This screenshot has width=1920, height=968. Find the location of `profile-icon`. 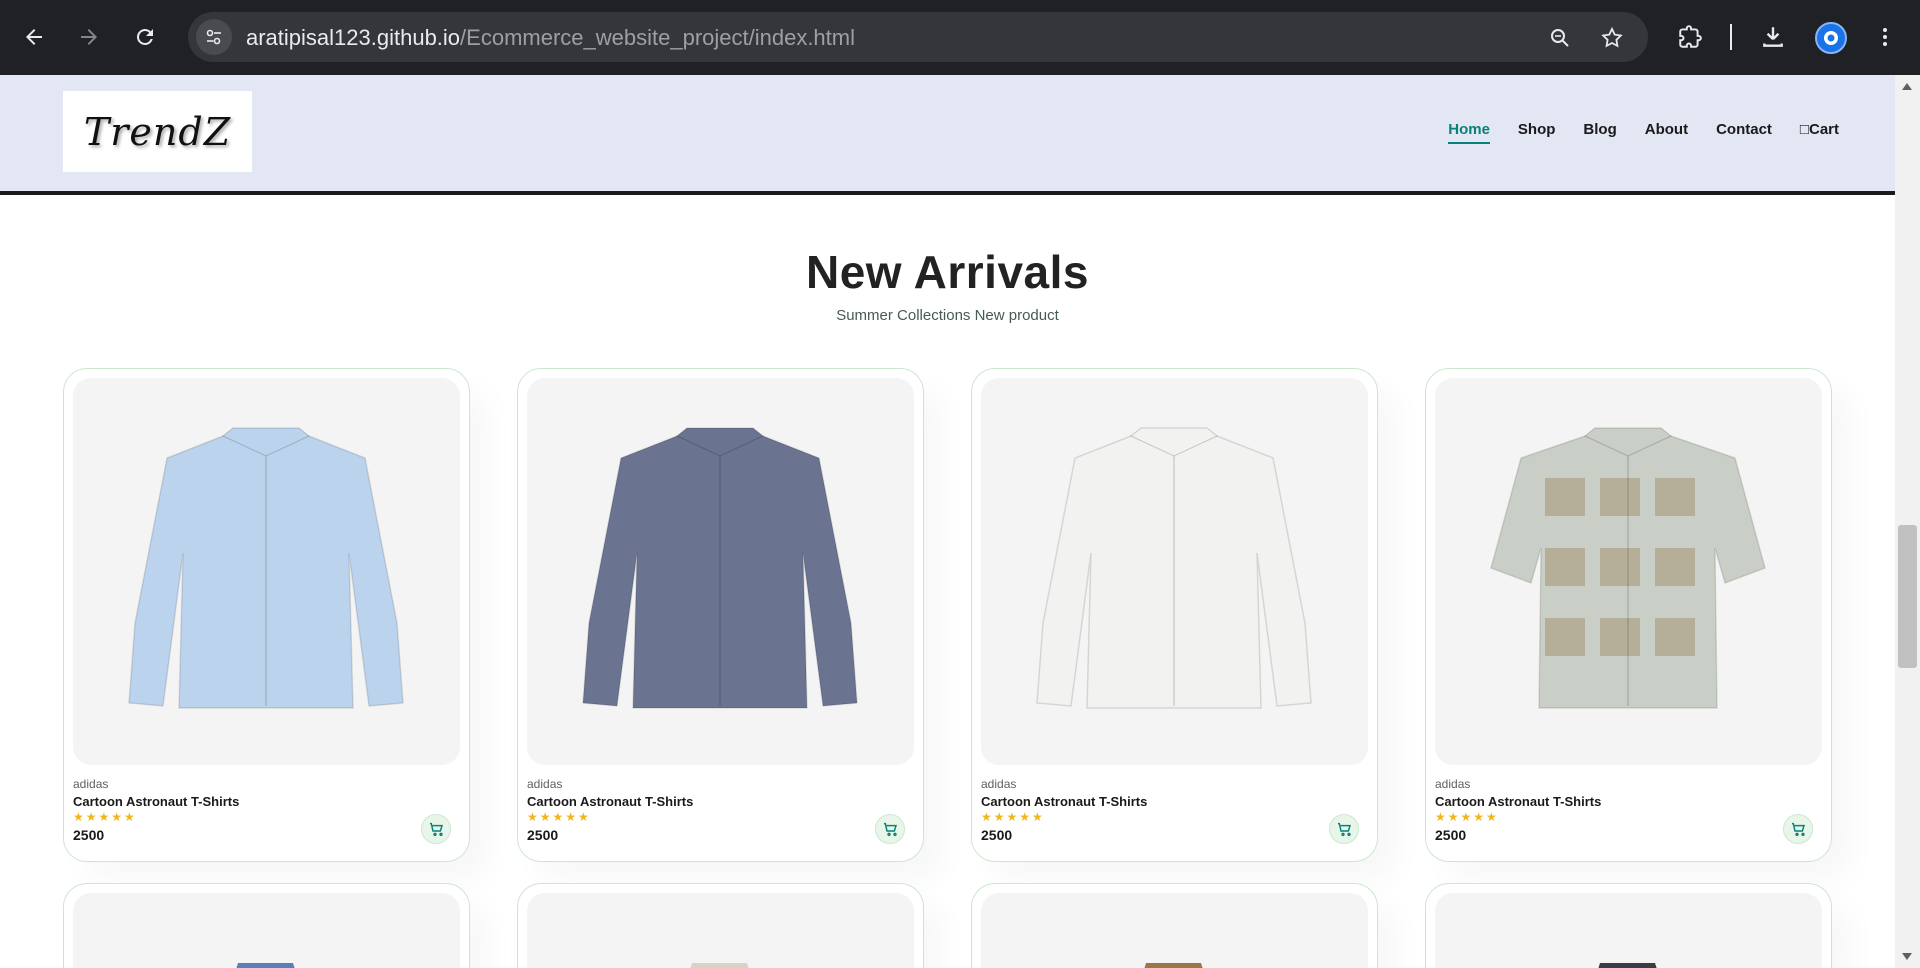

profile-icon is located at coordinates (1831, 38).